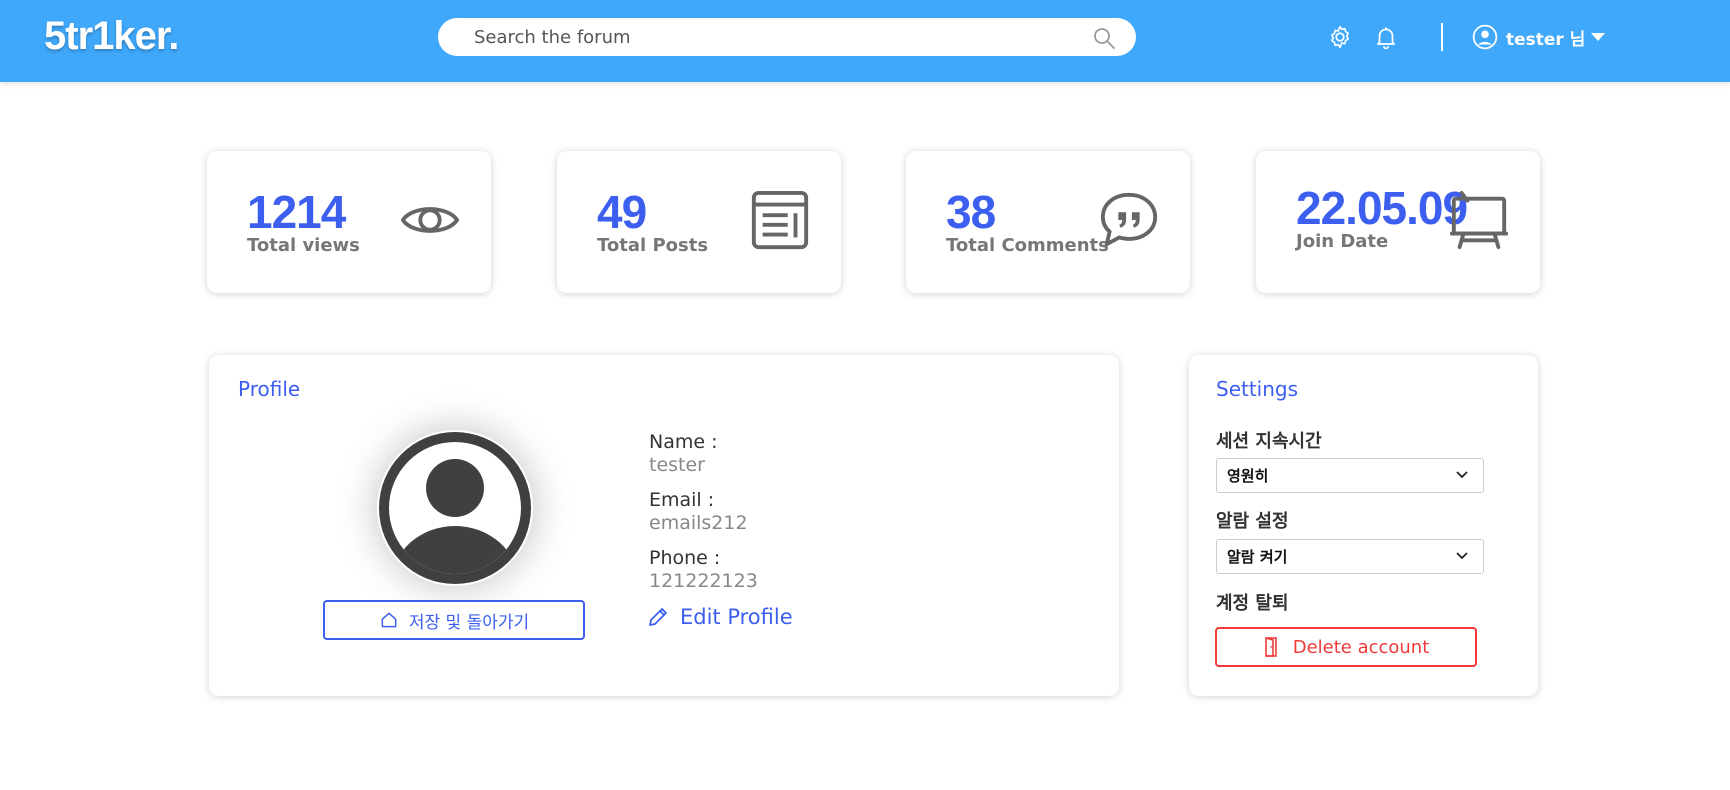  I want to click on alarm-setting-value: 알람 켜기, so click(1257, 556).